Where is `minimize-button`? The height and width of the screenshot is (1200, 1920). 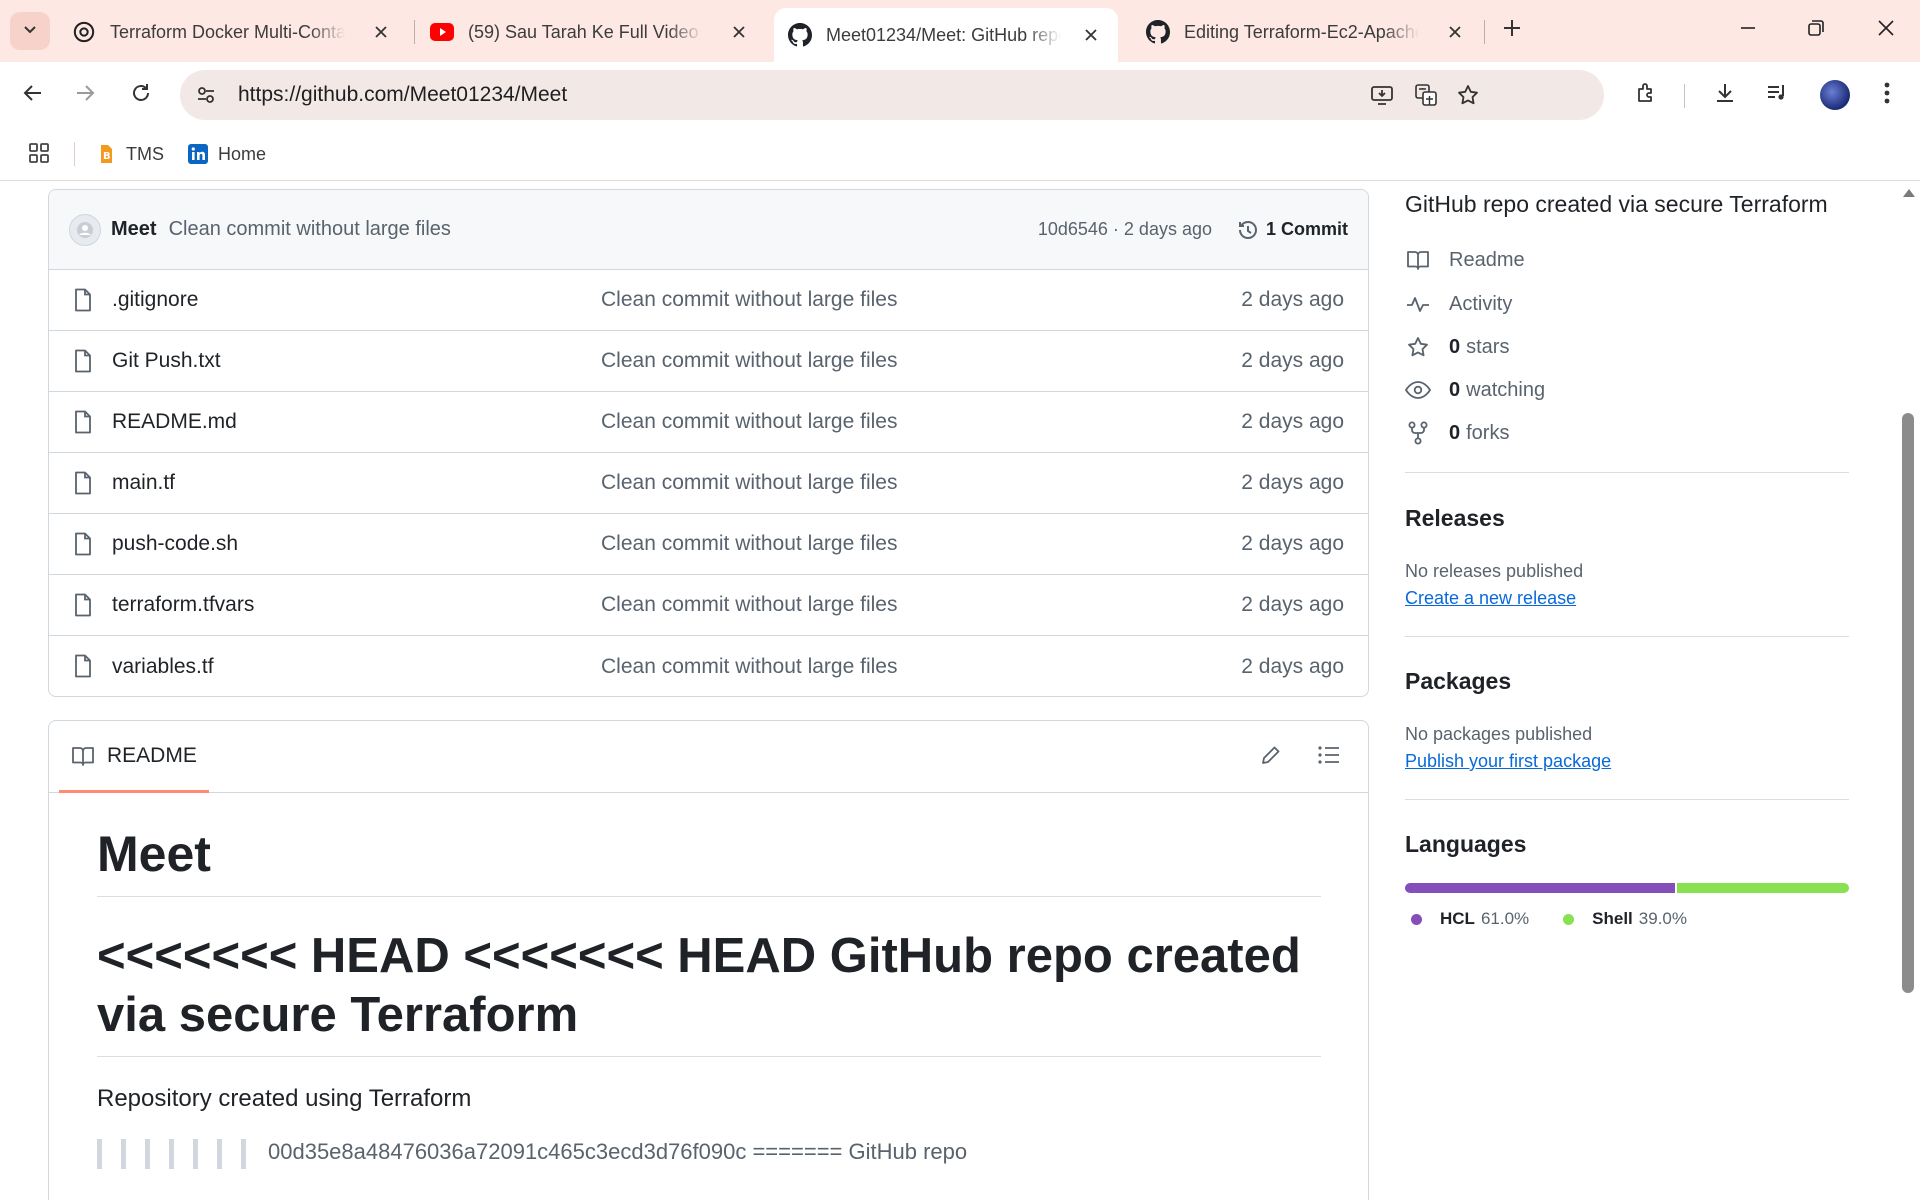
minimize-button is located at coordinates (1748, 30).